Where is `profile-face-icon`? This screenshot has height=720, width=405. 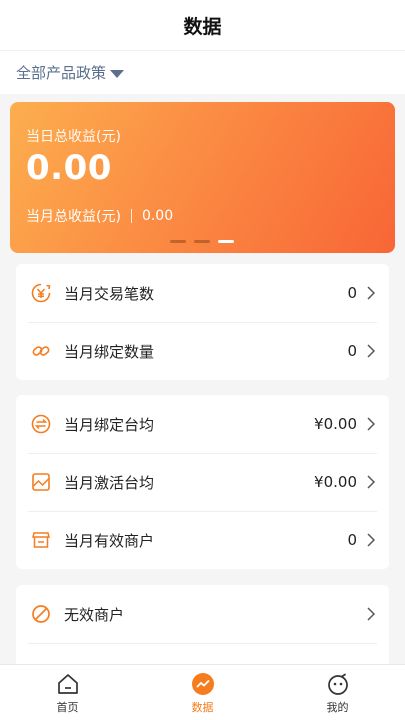
profile-face-icon is located at coordinates (338, 684).